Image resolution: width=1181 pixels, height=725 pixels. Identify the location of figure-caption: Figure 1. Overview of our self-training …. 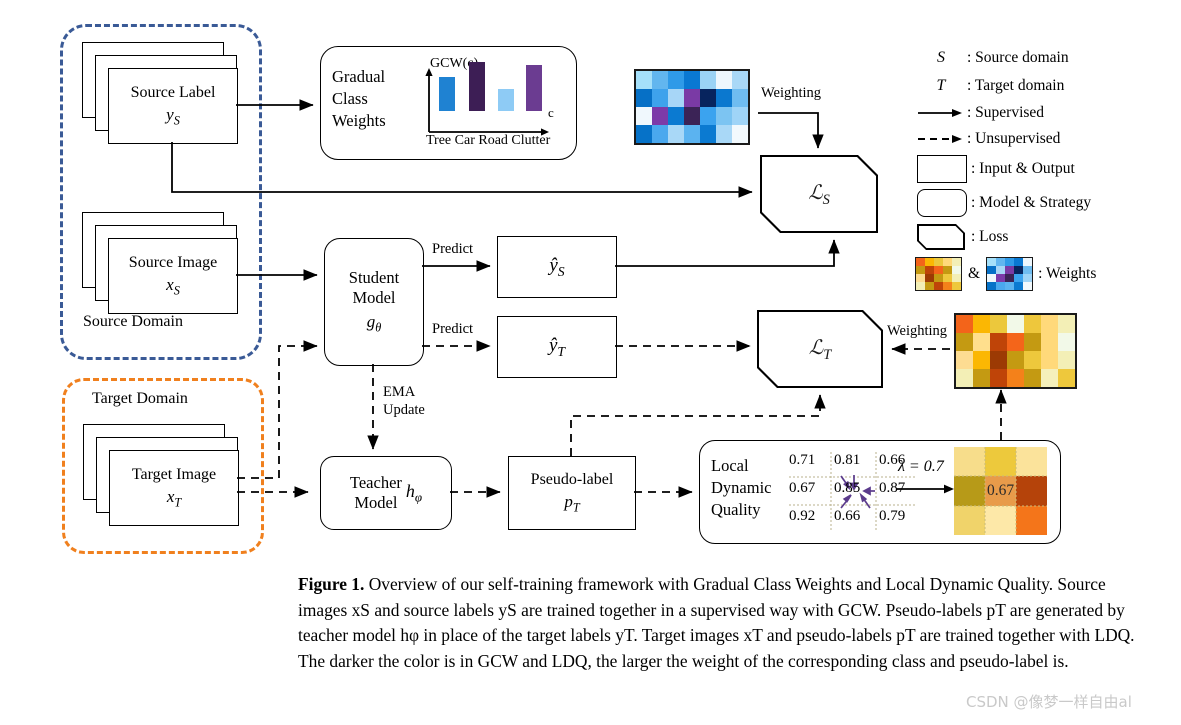
(718, 623).